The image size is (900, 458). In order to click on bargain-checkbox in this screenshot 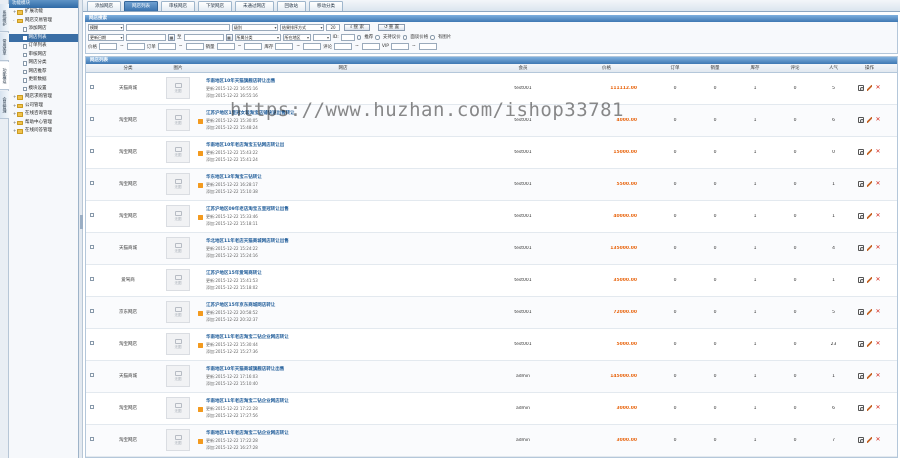, I will do `click(377, 37)`.